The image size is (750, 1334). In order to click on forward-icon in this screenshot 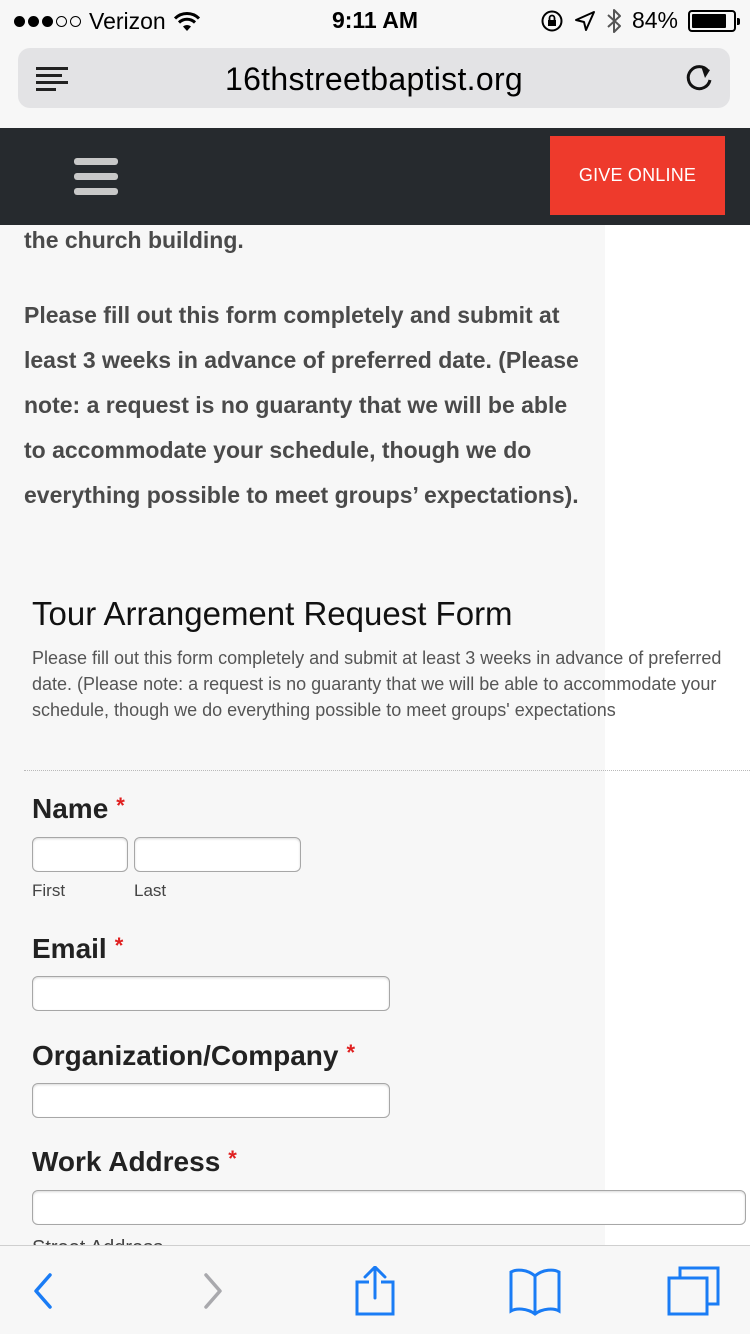, I will do `click(212, 1291)`.